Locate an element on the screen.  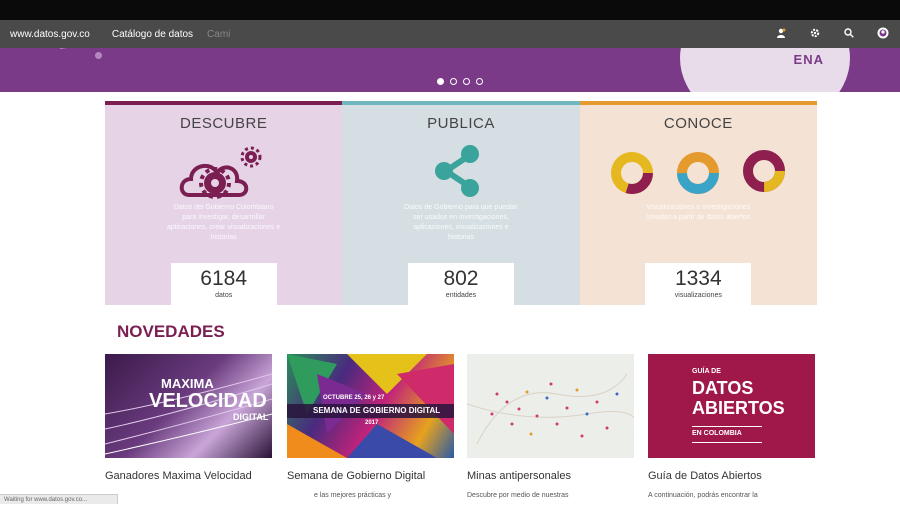
panel-title: PUBLICA is located at coordinates (461, 123).